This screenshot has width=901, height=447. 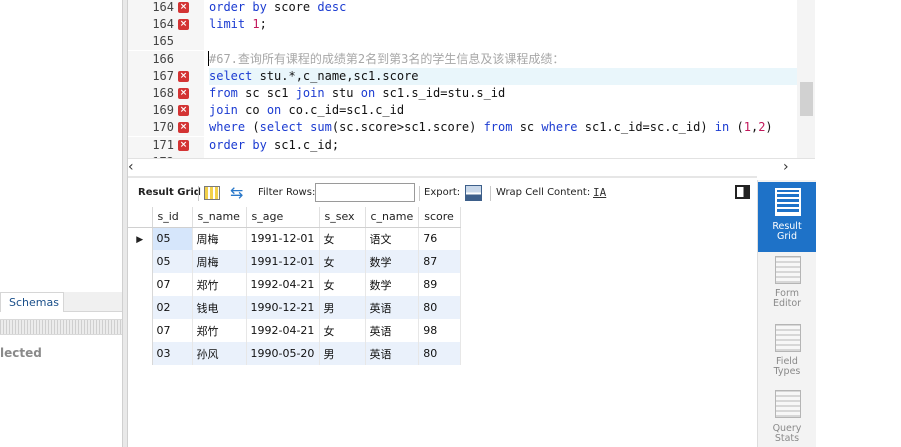 I want to click on scroll-right-icon: ›, so click(x=790, y=167).